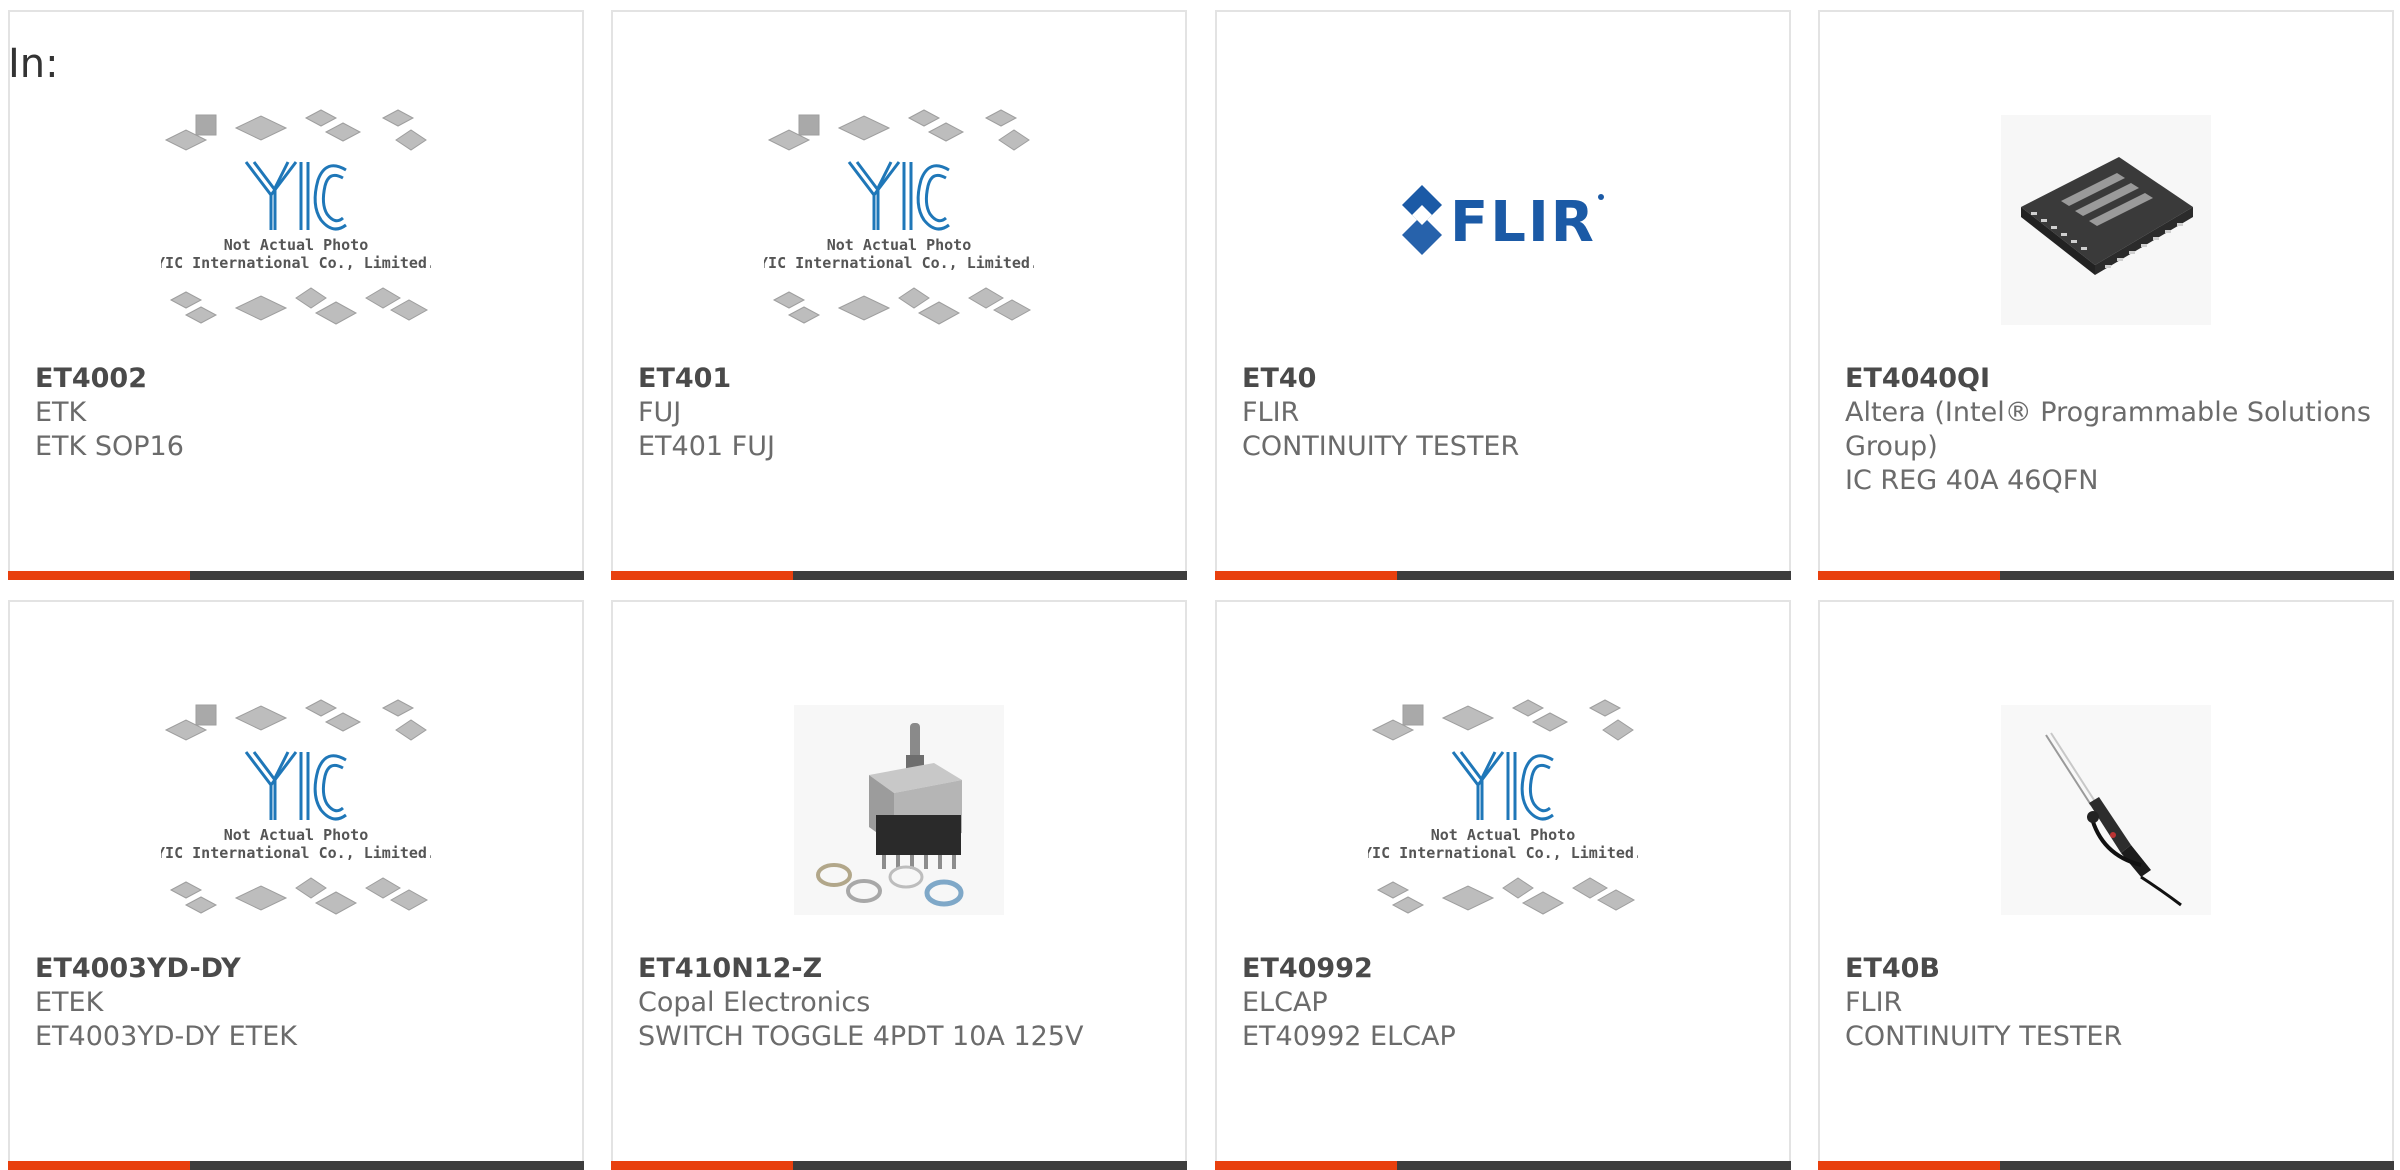 This screenshot has height=1170, width=2400. I want to click on product-card: ET40B FLIR CONTINUITY TESTER, so click(2106, 885).